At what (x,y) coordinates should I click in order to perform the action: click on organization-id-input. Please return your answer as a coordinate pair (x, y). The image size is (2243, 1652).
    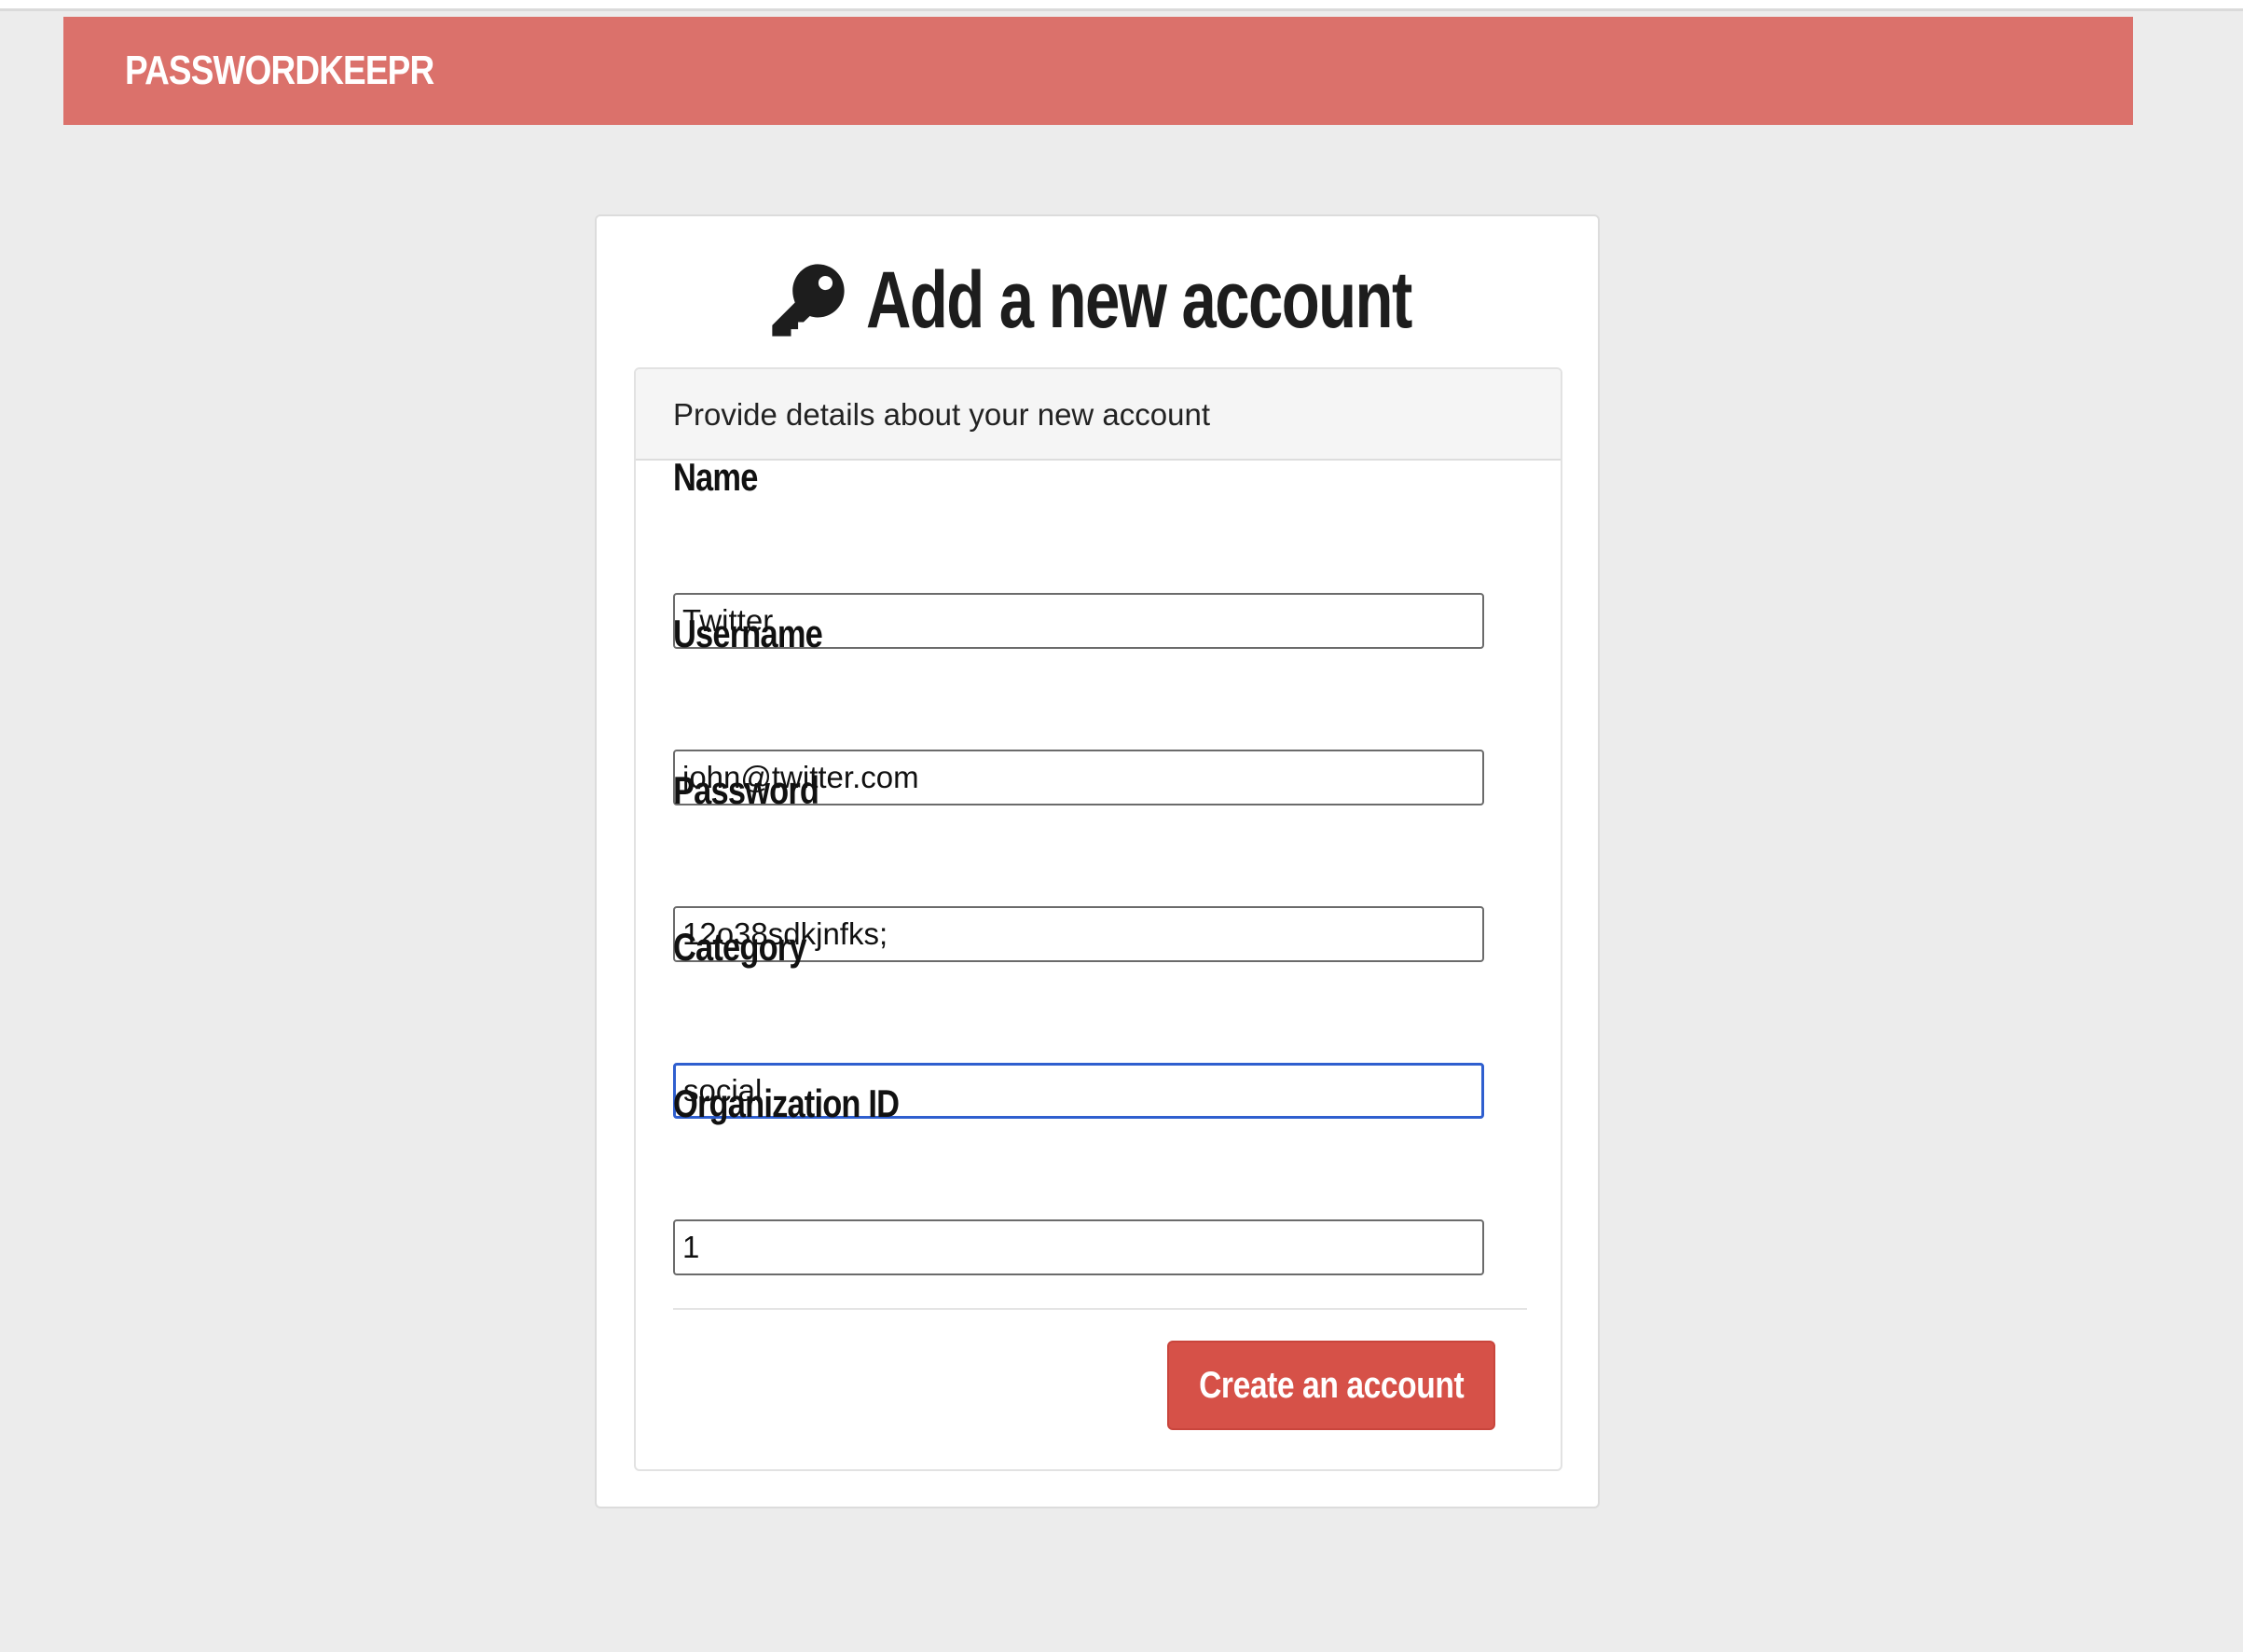
    Looking at the image, I should click on (1079, 1247).